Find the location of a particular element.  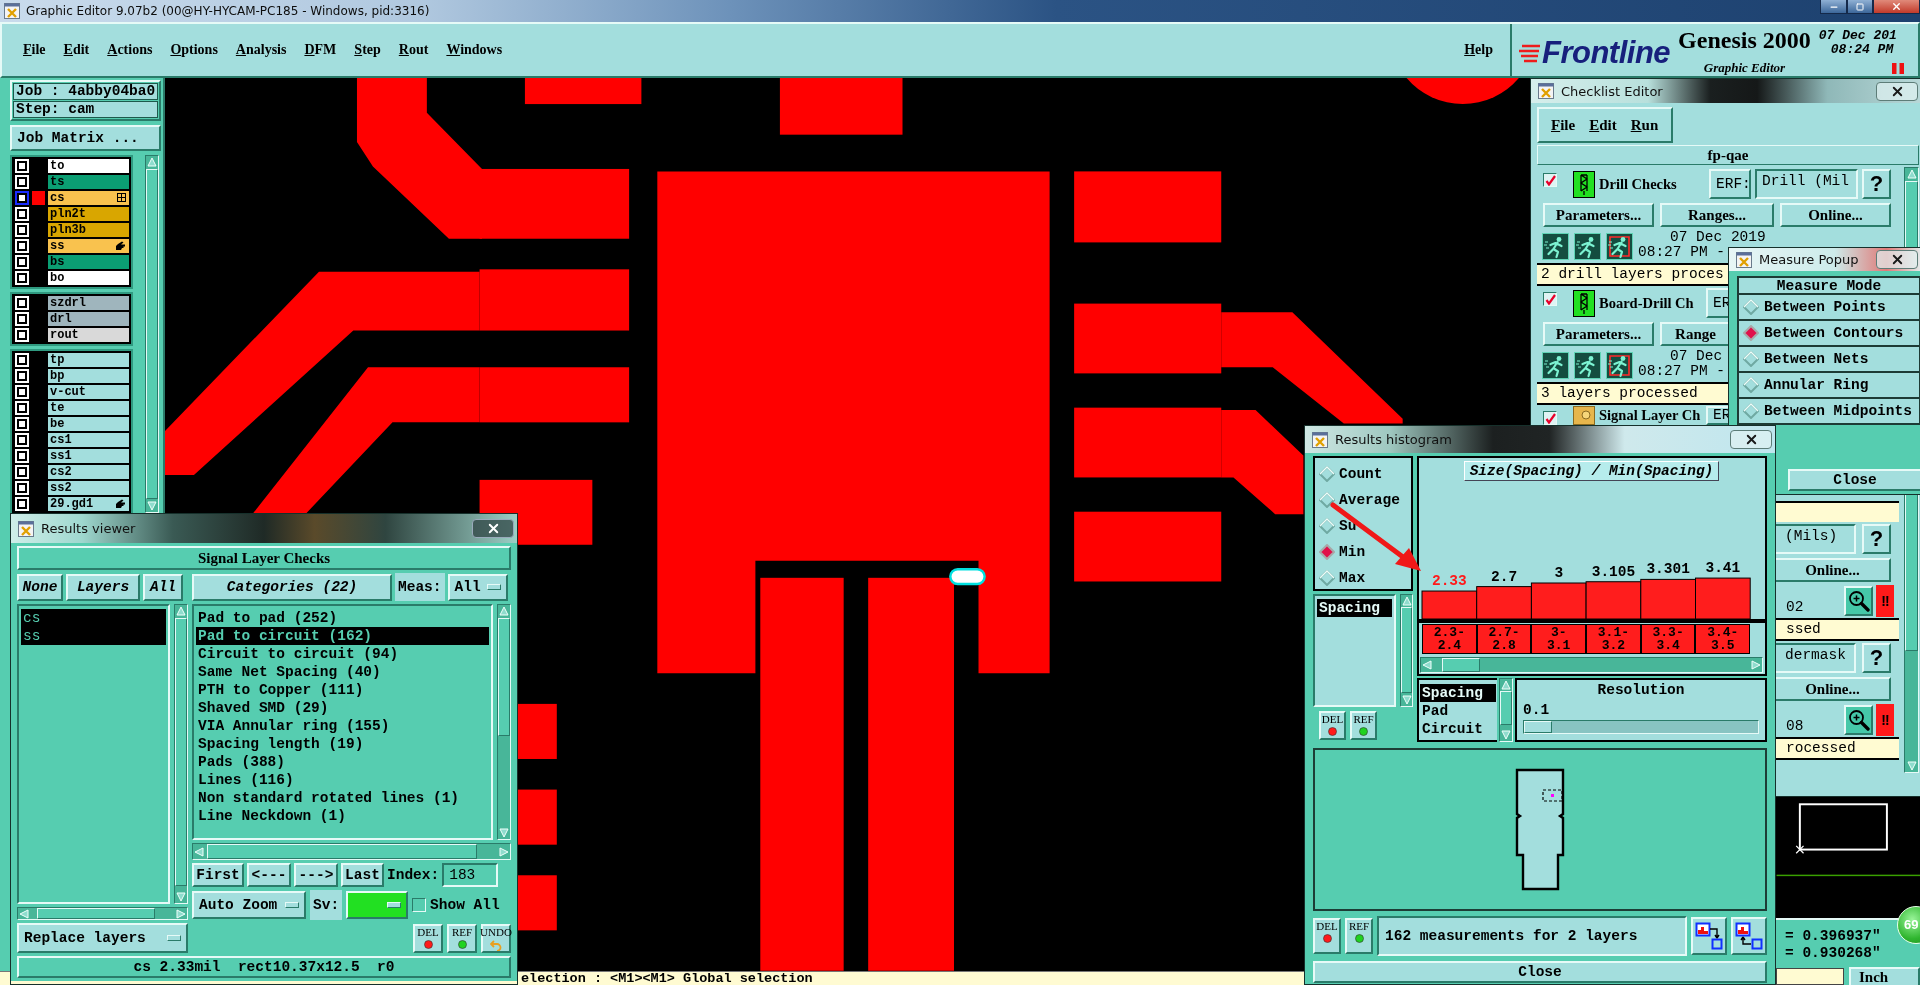

help-menu: Help is located at coordinates (1478, 50).